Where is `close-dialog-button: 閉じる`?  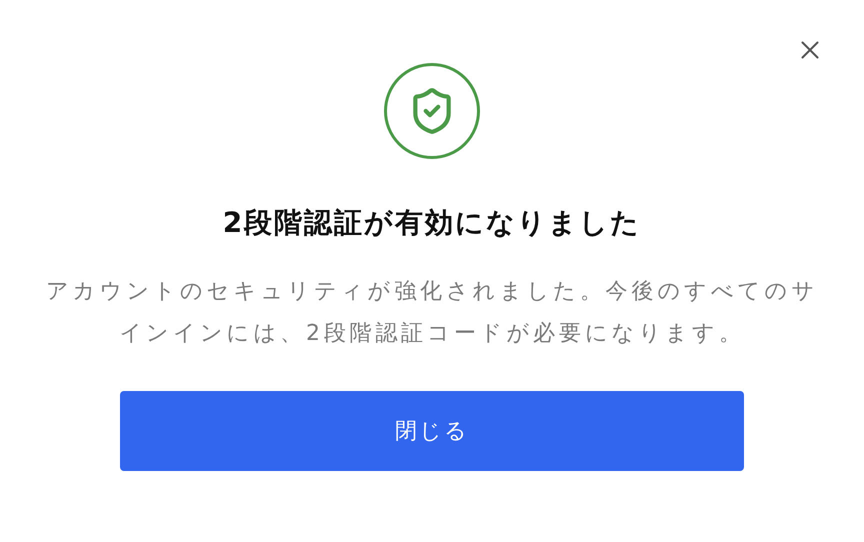 close-dialog-button: 閉じる is located at coordinates (432, 431).